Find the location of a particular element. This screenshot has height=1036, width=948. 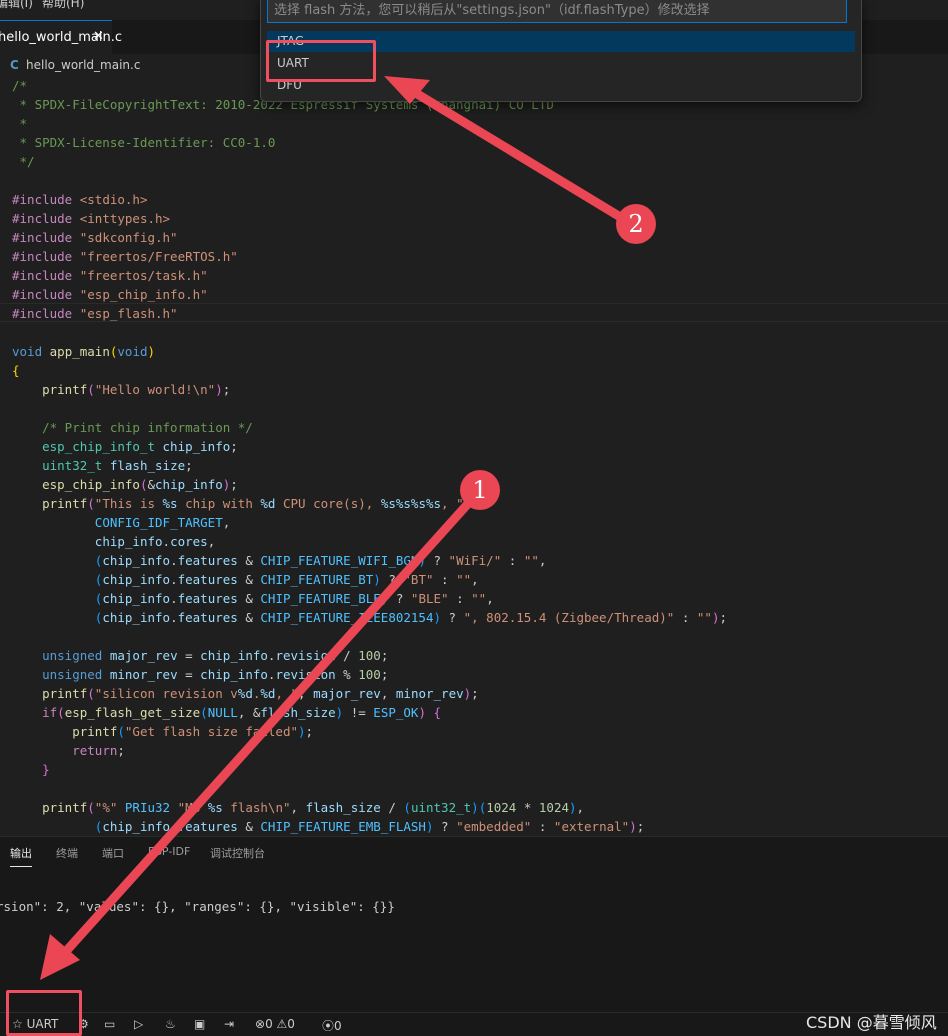

annotation-badge-2: 2 is located at coordinates (636, 224).